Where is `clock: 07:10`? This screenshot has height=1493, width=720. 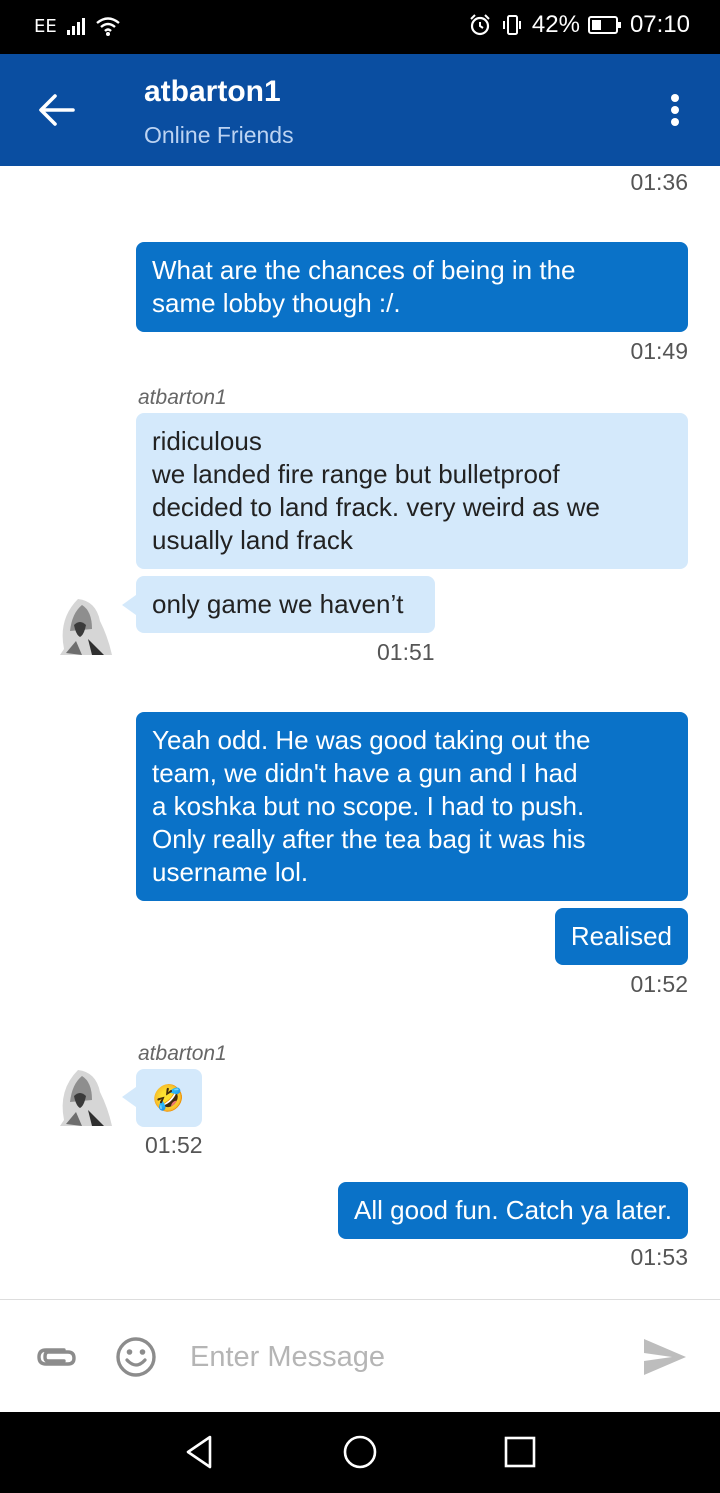 clock: 07:10 is located at coordinates (659, 24).